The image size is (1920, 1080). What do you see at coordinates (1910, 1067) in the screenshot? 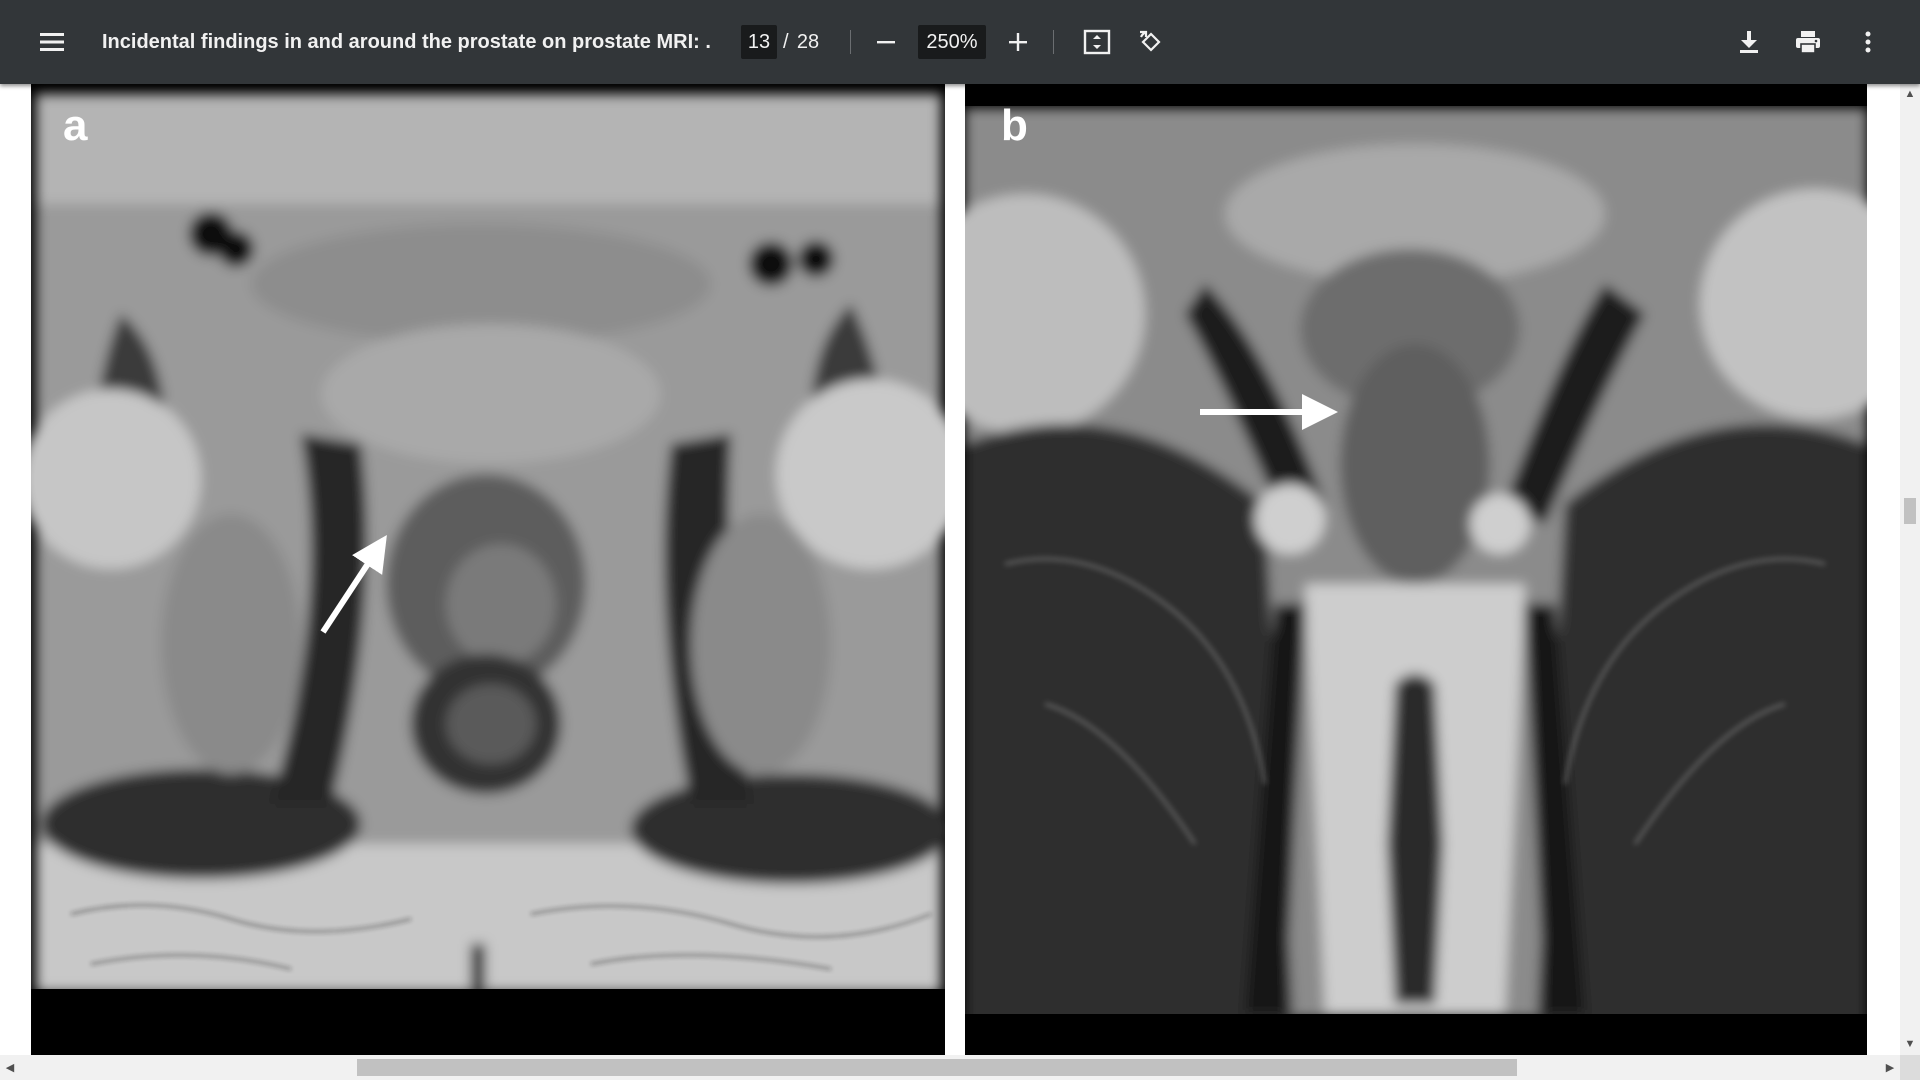
I see `scrollbar-corner` at bounding box center [1910, 1067].